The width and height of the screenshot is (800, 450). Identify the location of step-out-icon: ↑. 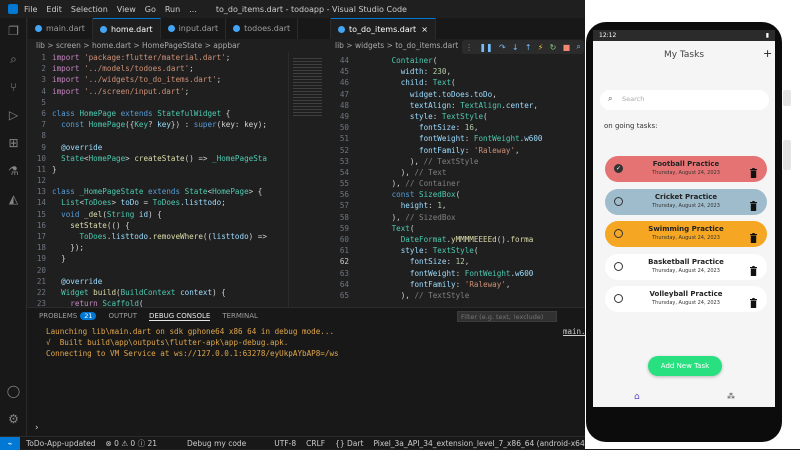
(528, 47).